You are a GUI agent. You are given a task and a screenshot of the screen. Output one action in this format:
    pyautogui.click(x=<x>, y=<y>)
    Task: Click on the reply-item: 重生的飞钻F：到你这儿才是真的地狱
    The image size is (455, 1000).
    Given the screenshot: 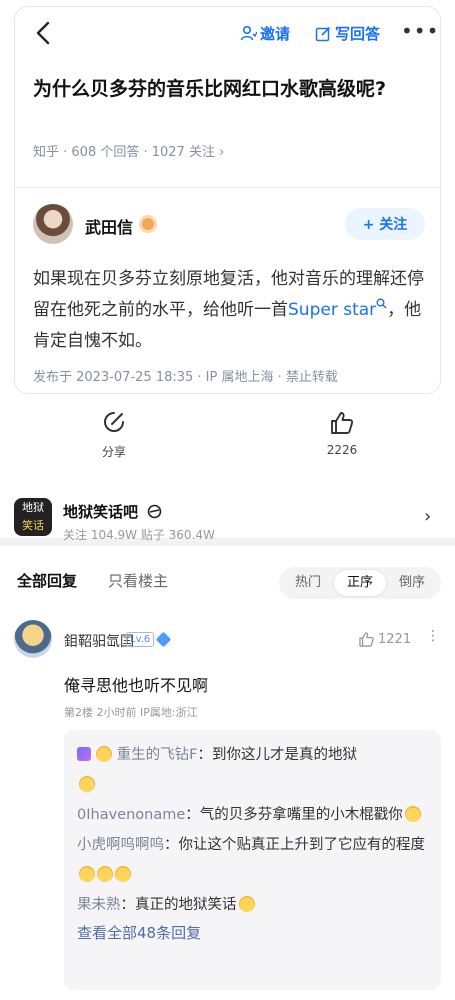 What is the action you would take?
    pyautogui.click(x=252, y=770)
    